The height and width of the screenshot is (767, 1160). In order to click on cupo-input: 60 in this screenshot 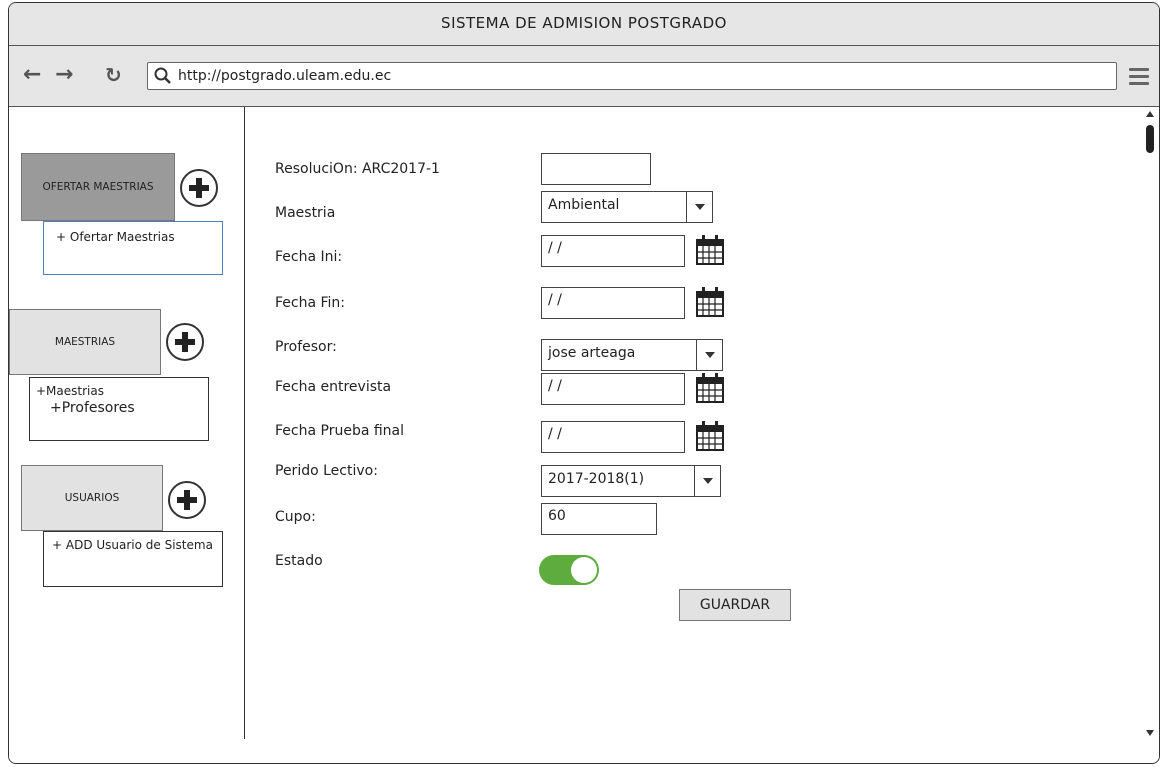, I will do `click(599, 519)`.